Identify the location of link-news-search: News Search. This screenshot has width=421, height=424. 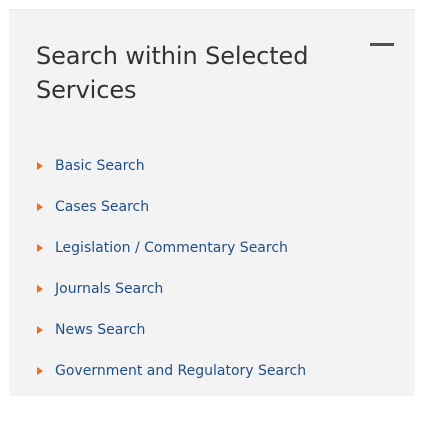
(171, 329).